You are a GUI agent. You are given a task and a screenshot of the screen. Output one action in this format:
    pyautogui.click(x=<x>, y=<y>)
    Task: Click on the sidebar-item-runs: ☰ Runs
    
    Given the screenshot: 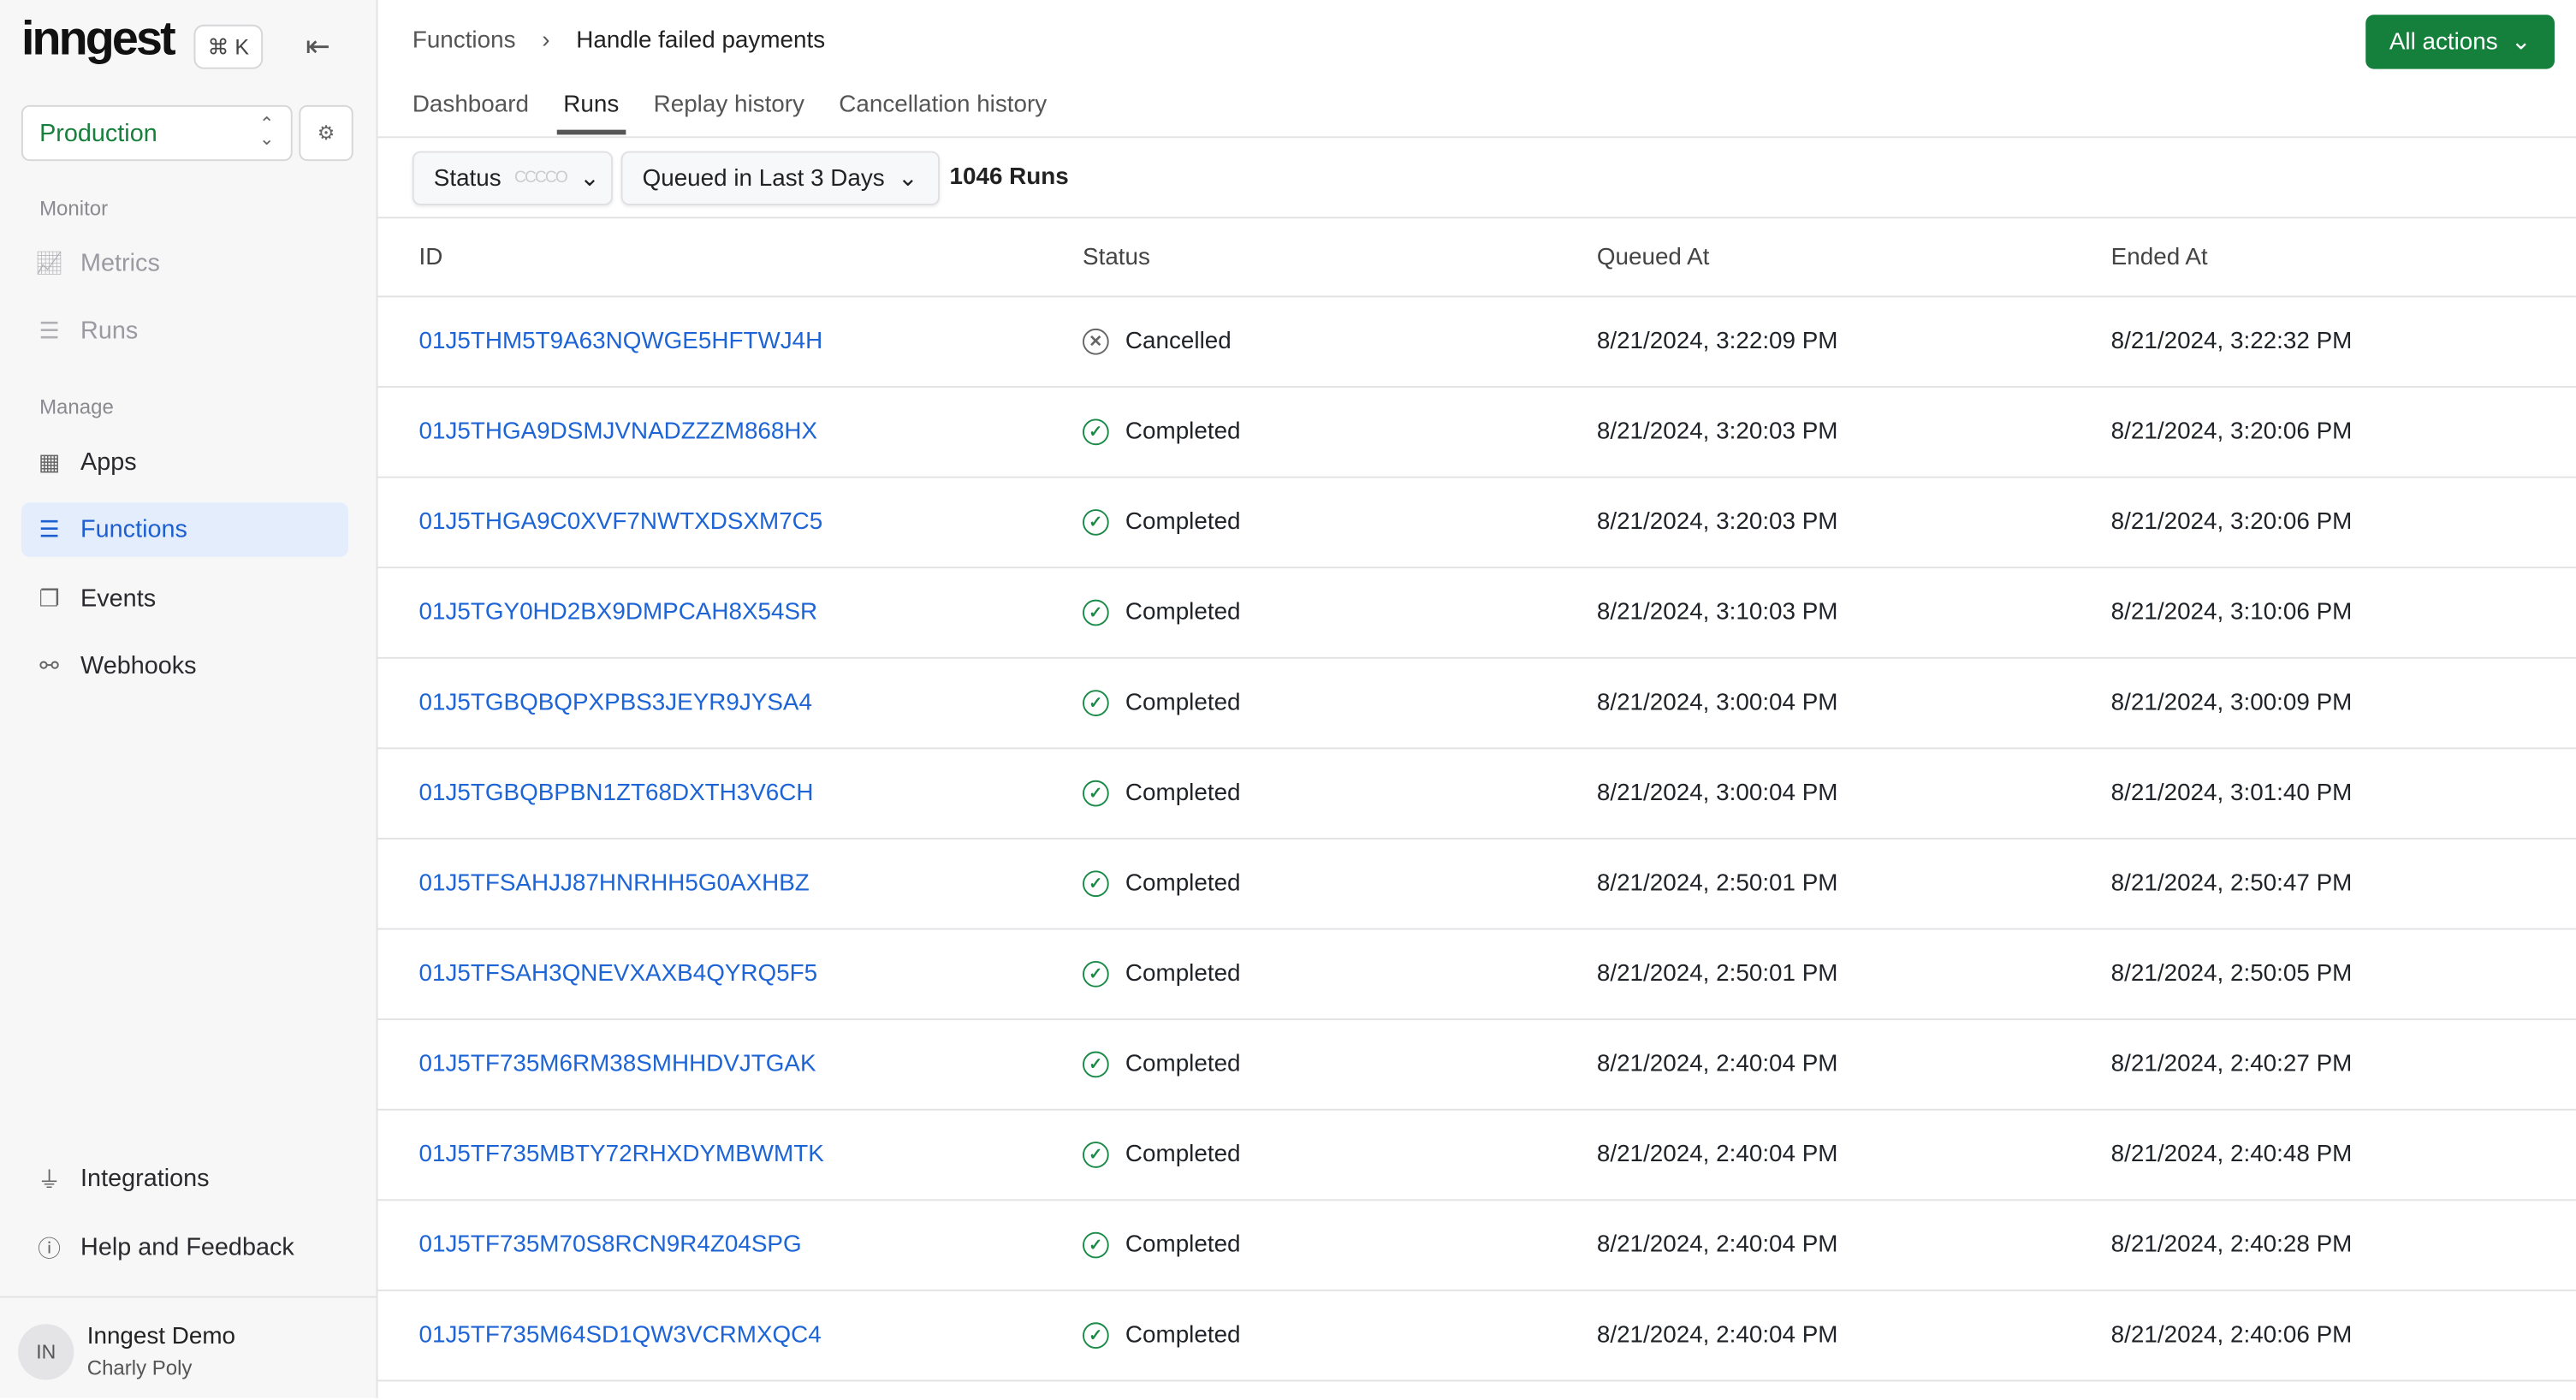 What is the action you would take?
    pyautogui.click(x=184, y=331)
    